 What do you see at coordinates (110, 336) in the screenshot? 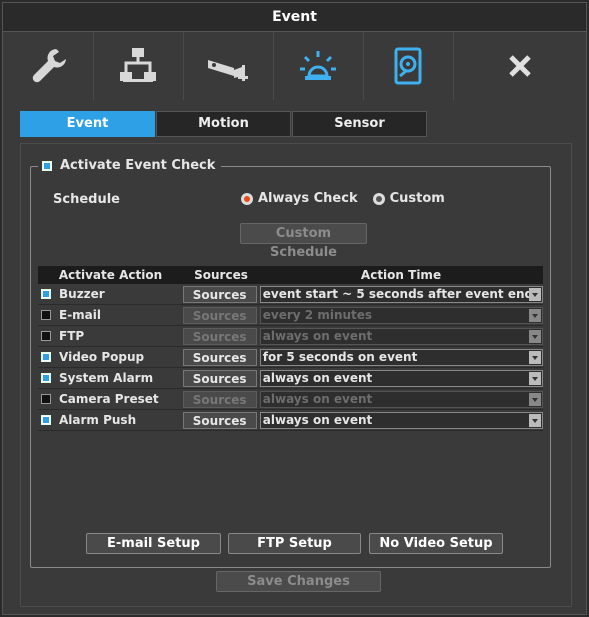
I see `action-name-cell: FTP` at bounding box center [110, 336].